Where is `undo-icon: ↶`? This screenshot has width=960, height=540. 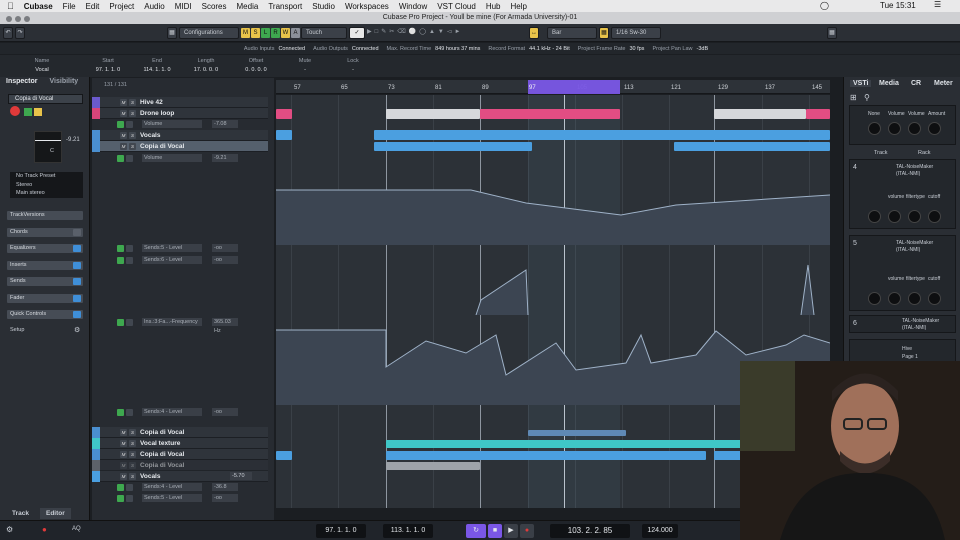
undo-icon: ↶ is located at coordinates (8, 32).